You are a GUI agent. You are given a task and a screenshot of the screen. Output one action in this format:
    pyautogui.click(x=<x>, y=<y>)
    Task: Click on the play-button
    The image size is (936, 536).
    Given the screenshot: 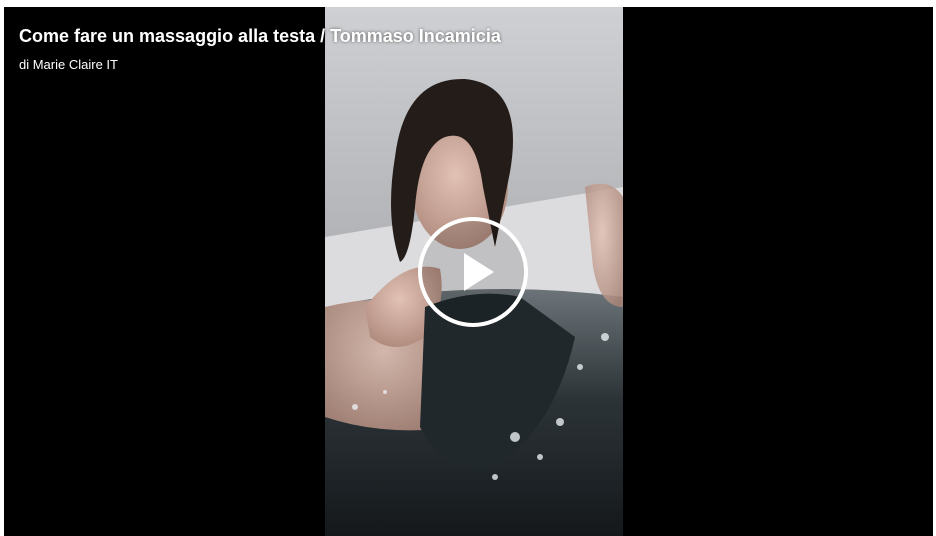 What is the action you would take?
    pyautogui.click(x=473, y=272)
    